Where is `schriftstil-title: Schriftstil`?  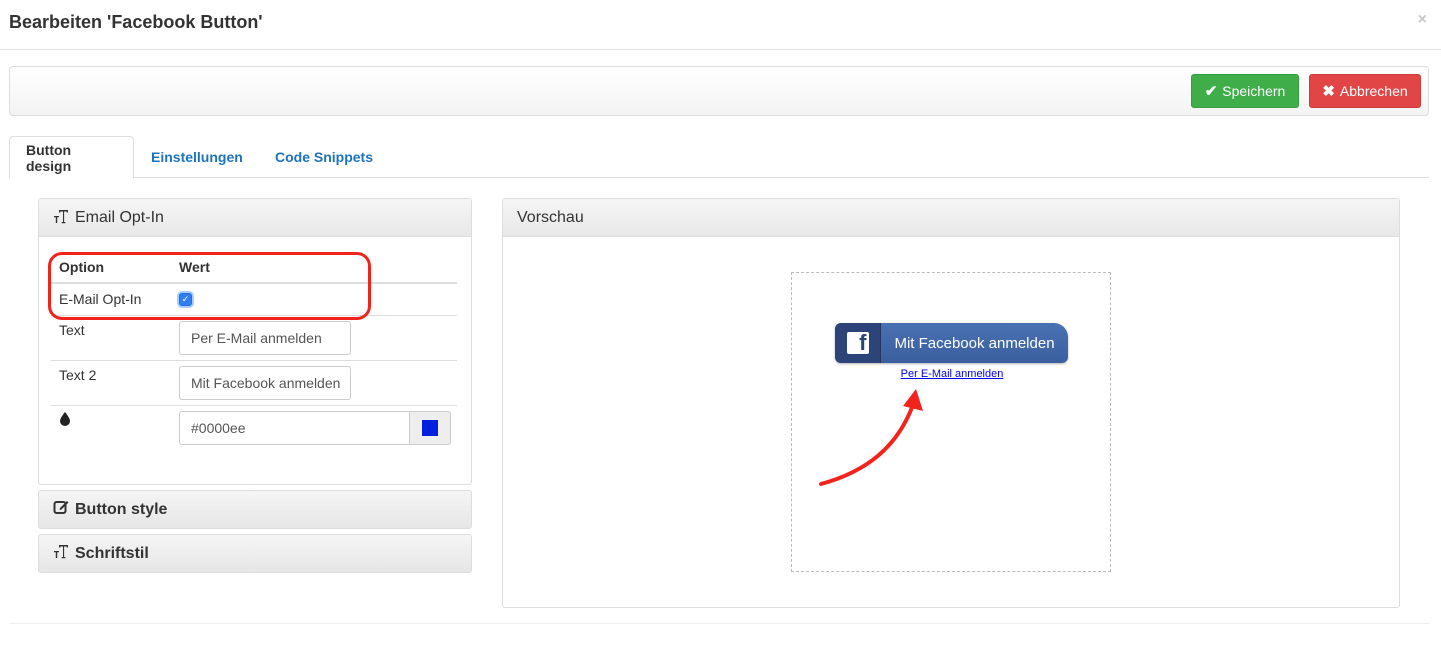 schriftstil-title: Schriftstil is located at coordinates (112, 553).